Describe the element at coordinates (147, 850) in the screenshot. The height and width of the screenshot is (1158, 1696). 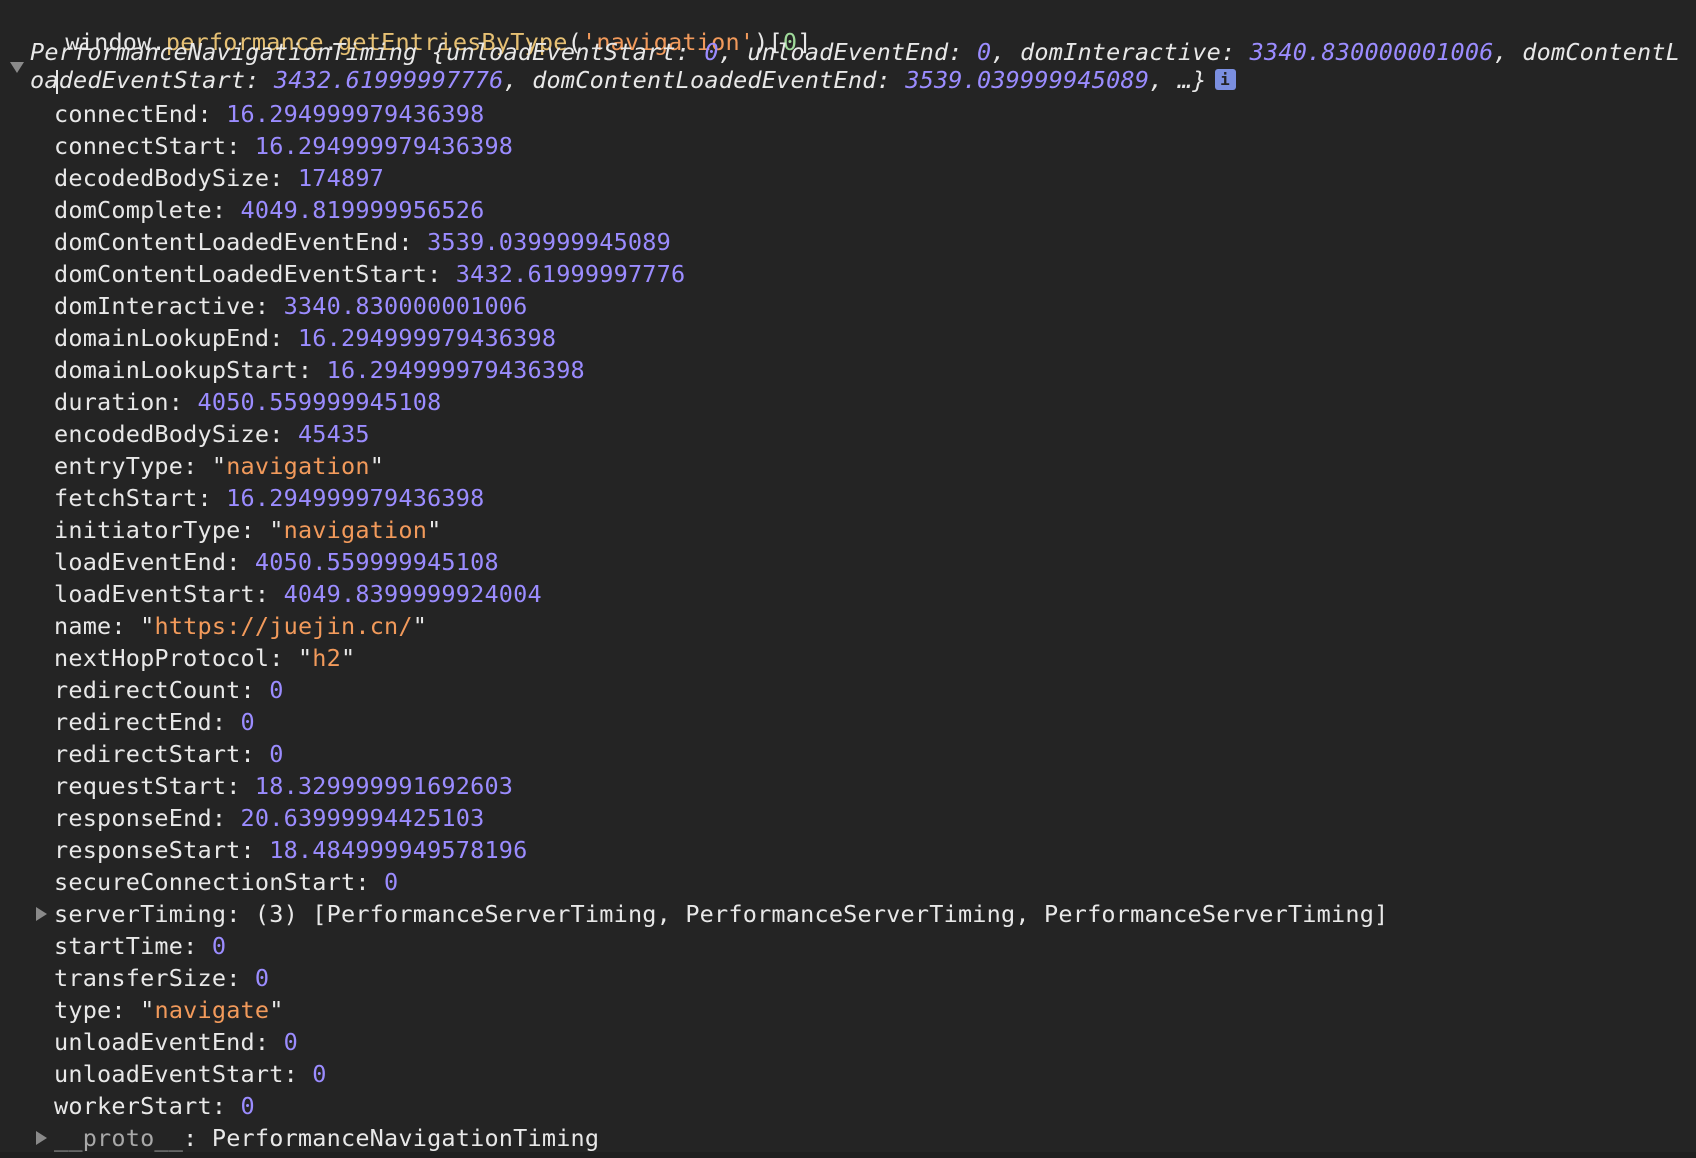
I see `property-key: responseStart` at that location.